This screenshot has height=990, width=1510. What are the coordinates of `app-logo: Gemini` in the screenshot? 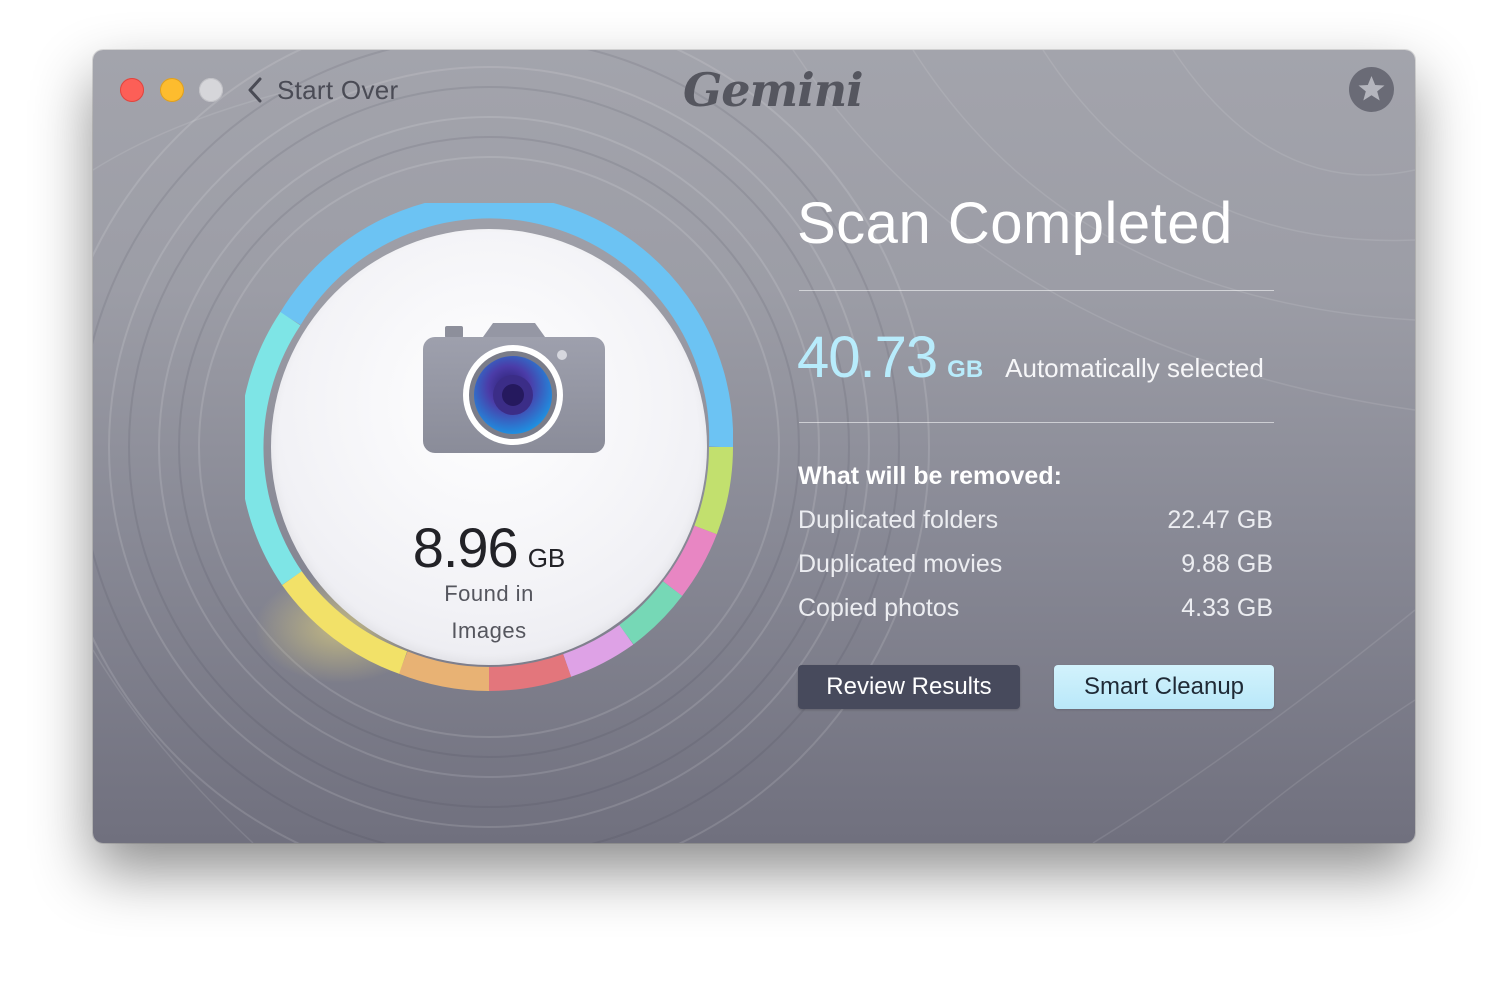 It's located at (773, 90).